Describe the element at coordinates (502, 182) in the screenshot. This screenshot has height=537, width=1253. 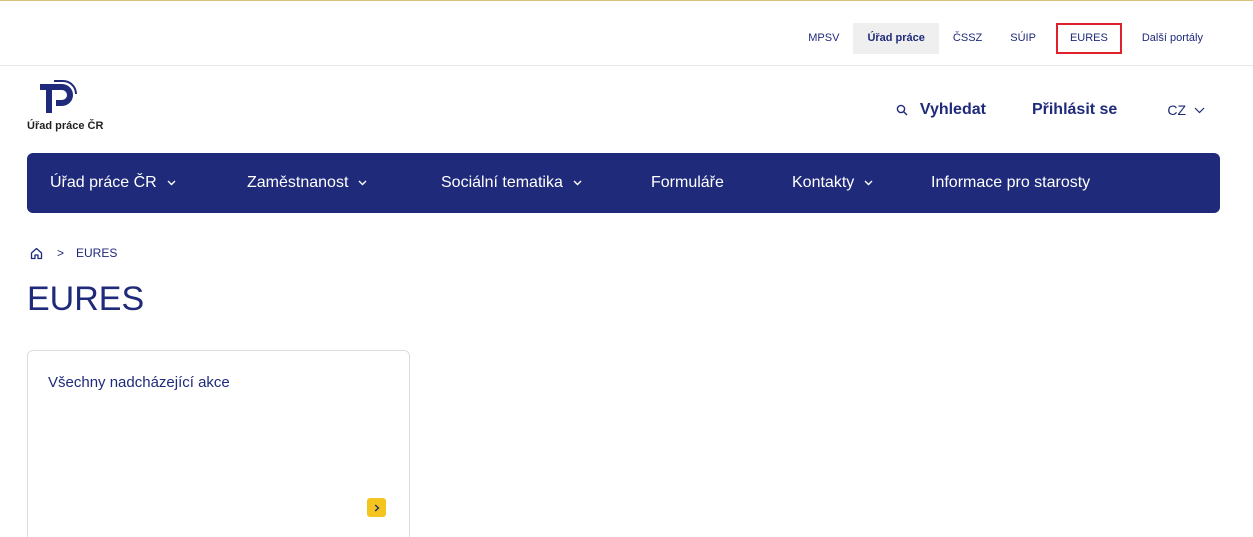
I see `nav-item-label: Sociální tematika` at that location.